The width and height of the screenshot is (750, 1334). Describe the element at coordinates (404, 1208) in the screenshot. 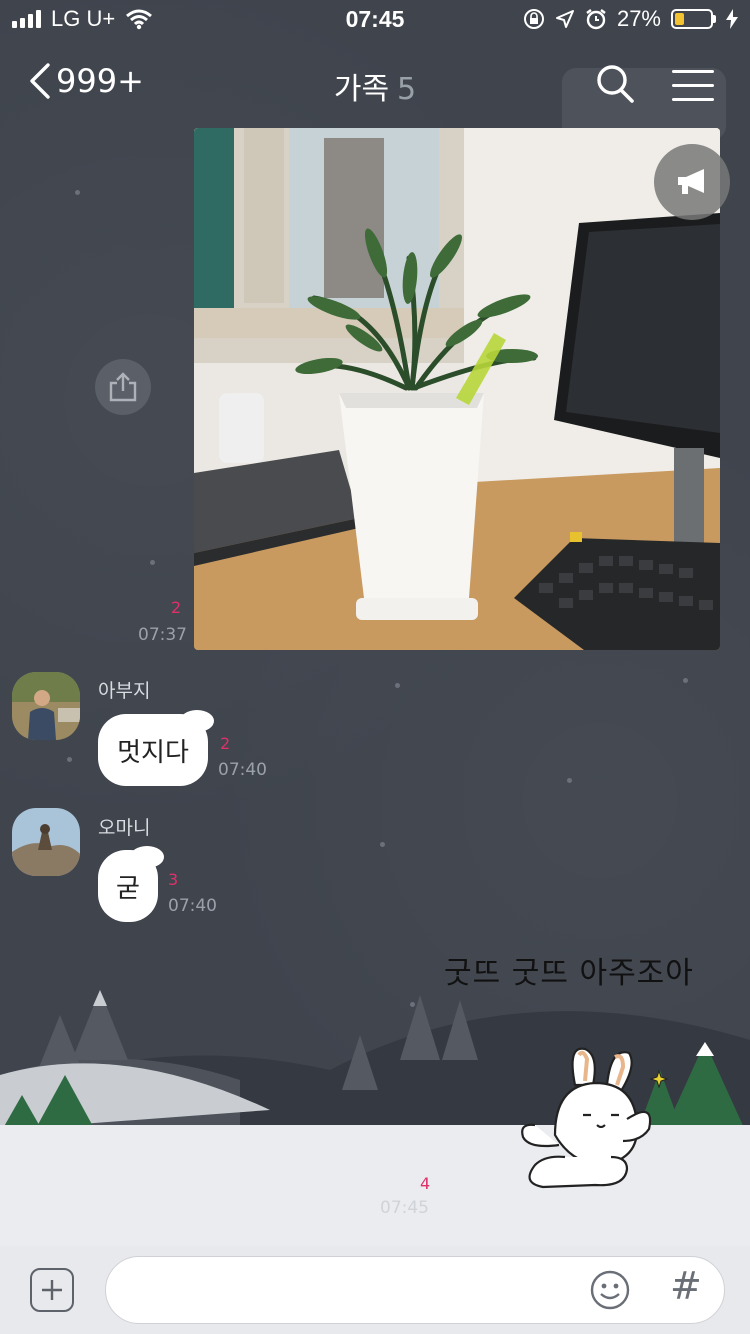

I see `message-time: 07:45` at that location.